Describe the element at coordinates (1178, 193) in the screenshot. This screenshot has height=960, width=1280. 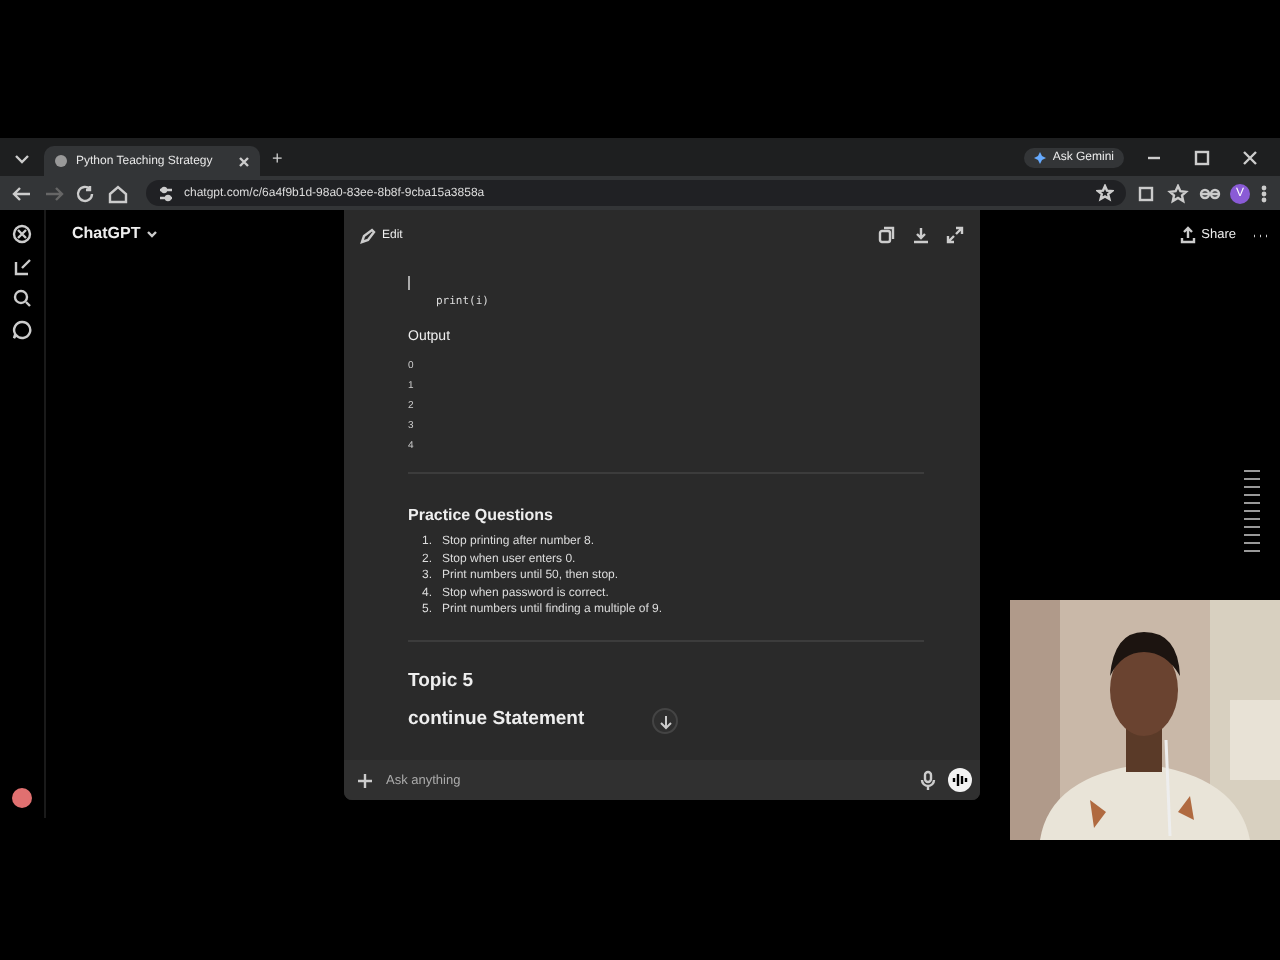
I see `bookmarks-icon` at that location.